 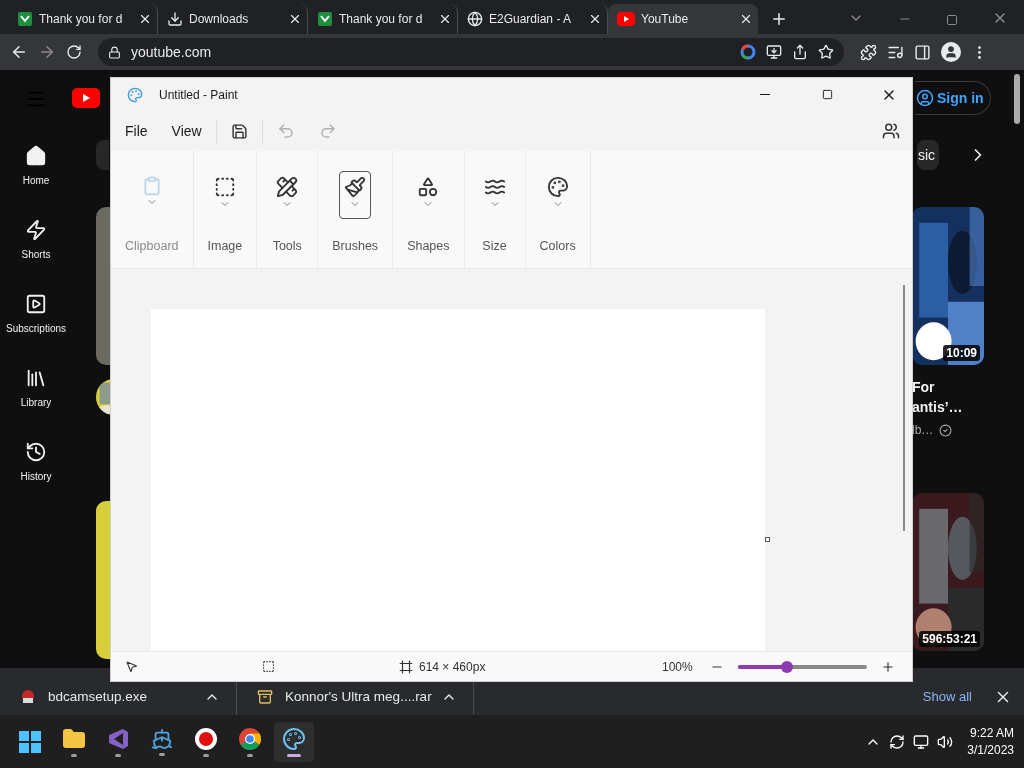 What do you see at coordinates (206, 738) in the screenshot?
I see `record-icon` at bounding box center [206, 738].